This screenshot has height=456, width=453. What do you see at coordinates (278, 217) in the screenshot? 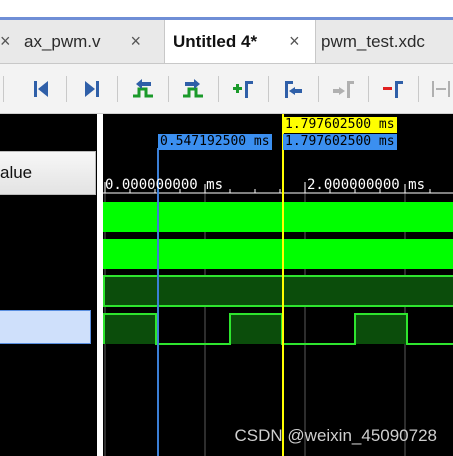
I see `signal-clk-trace` at bounding box center [278, 217].